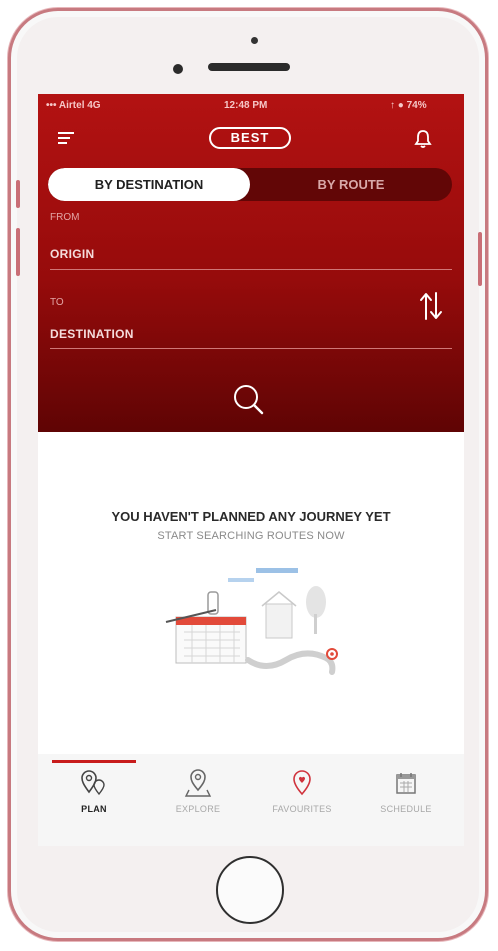  I want to click on tab-plan: PLAN, so click(94, 795).